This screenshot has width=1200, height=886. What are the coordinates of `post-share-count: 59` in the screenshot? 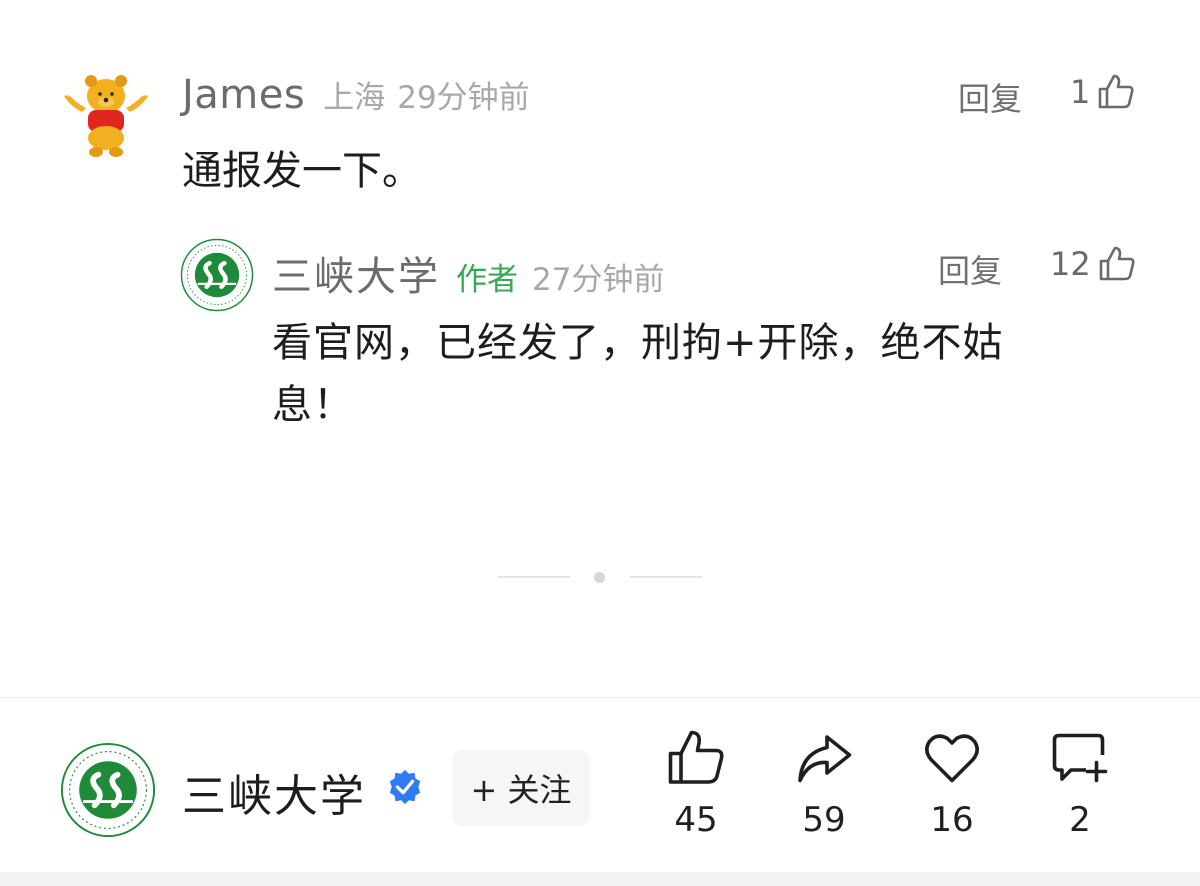 It's located at (824, 820).